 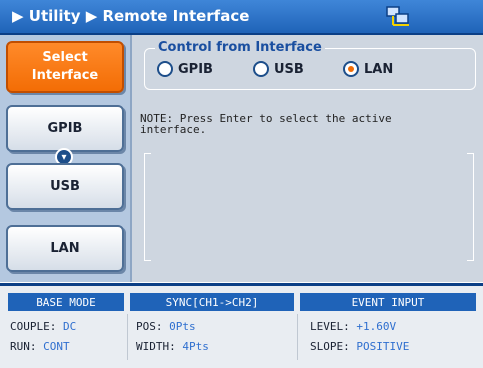 What do you see at coordinates (156, 346) in the screenshot?
I see `width-label: WIDTH:` at bounding box center [156, 346].